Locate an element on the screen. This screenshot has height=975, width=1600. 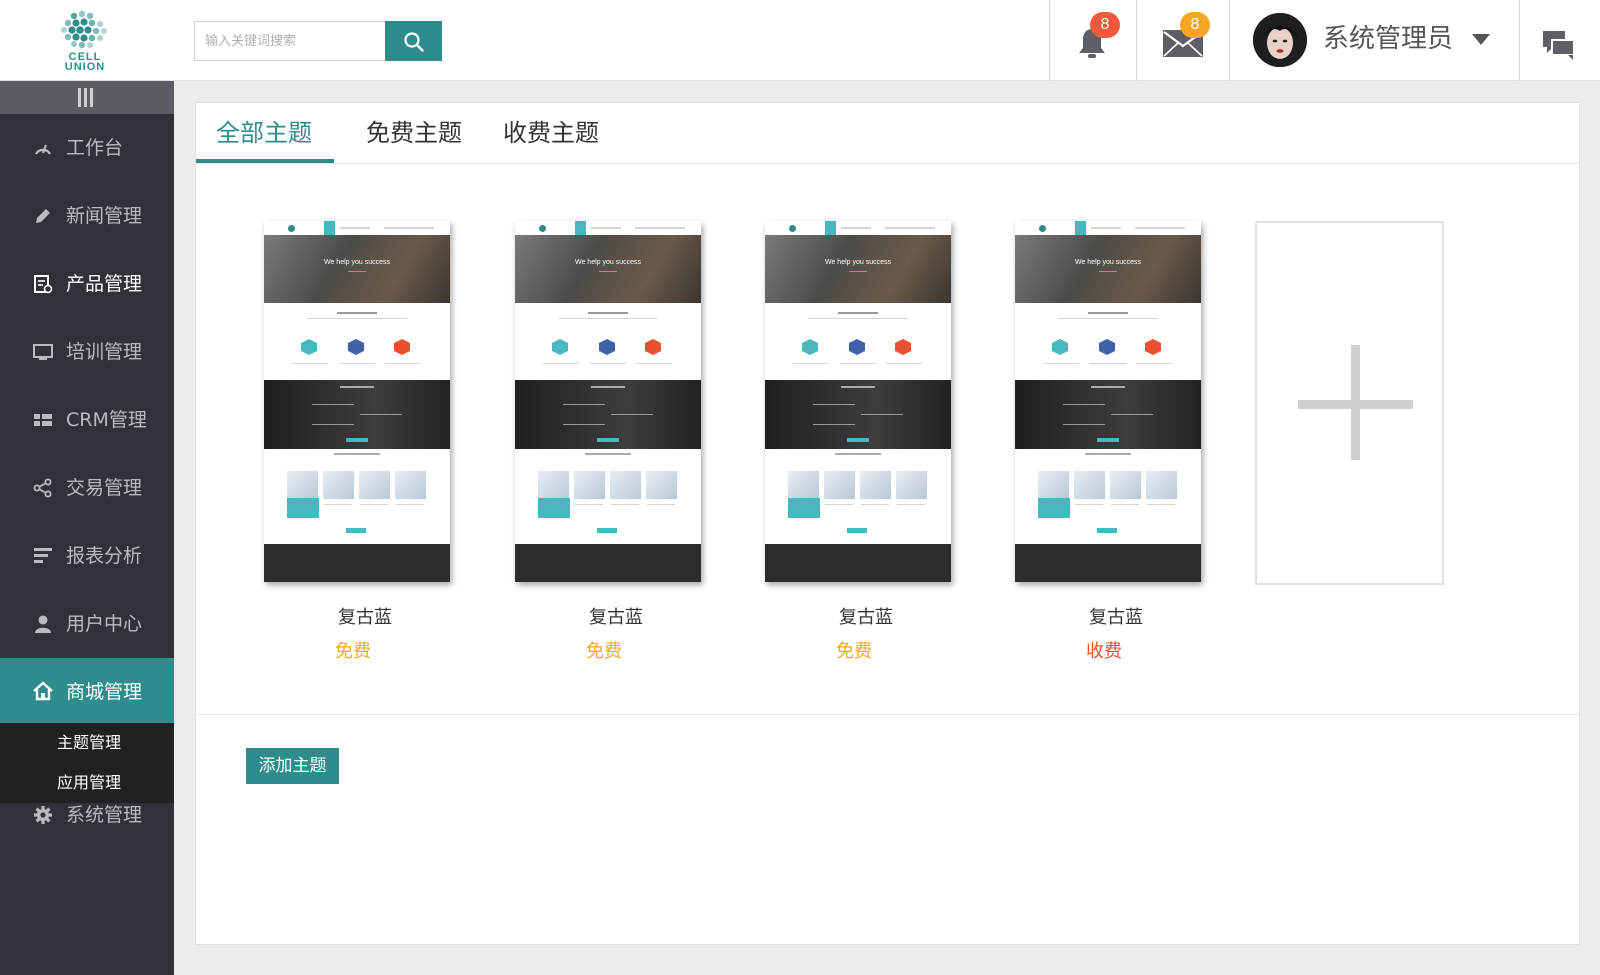
home-icon is located at coordinates (43, 691).